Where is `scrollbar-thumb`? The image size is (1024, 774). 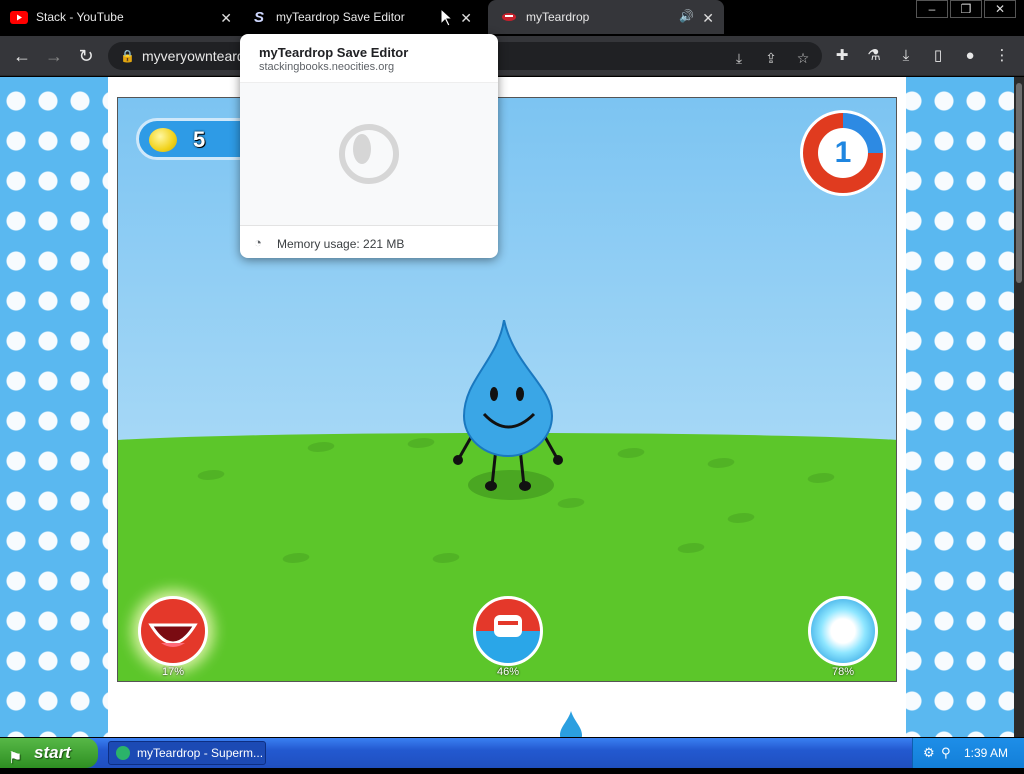 scrollbar-thumb is located at coordinates (1019, 183).